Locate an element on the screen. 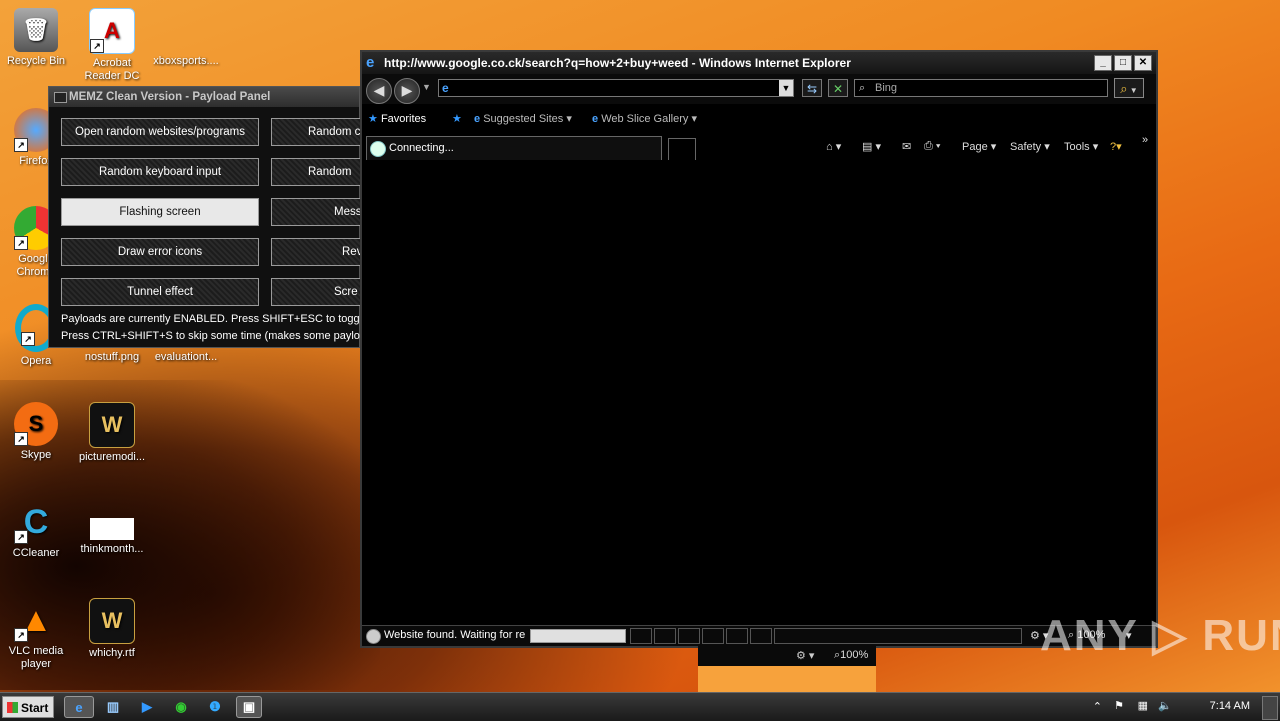 This screenshot has width=1280, height=721. memz-title-bar: MEMZ Clean Version - Payload Panel is located at coordinates (204, 97).